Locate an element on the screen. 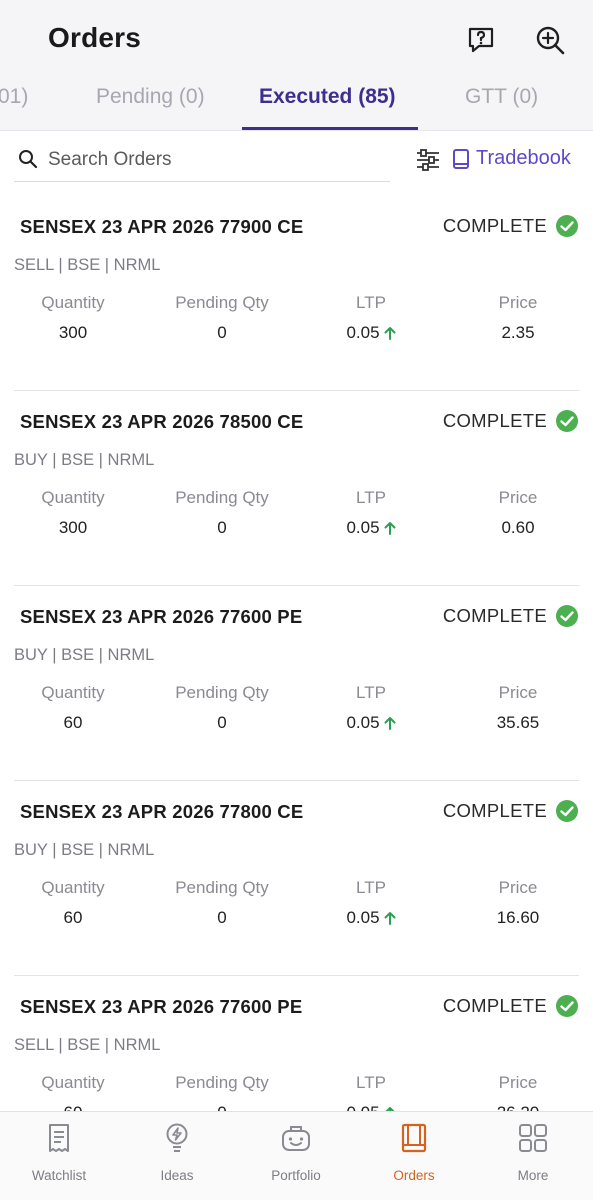  tab-pending: Pending (0) is located at coordinates (150, 97).